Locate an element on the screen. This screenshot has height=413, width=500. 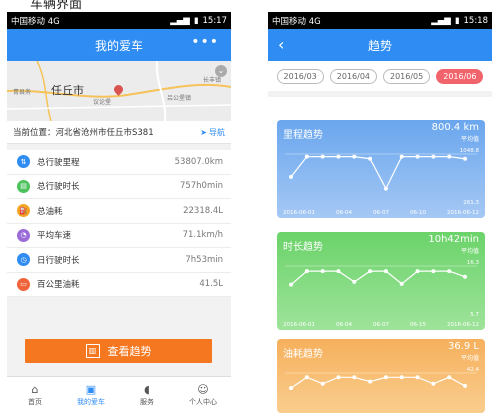
top-bar: 我的爱车 ••• is located at coordinates (119, 45).